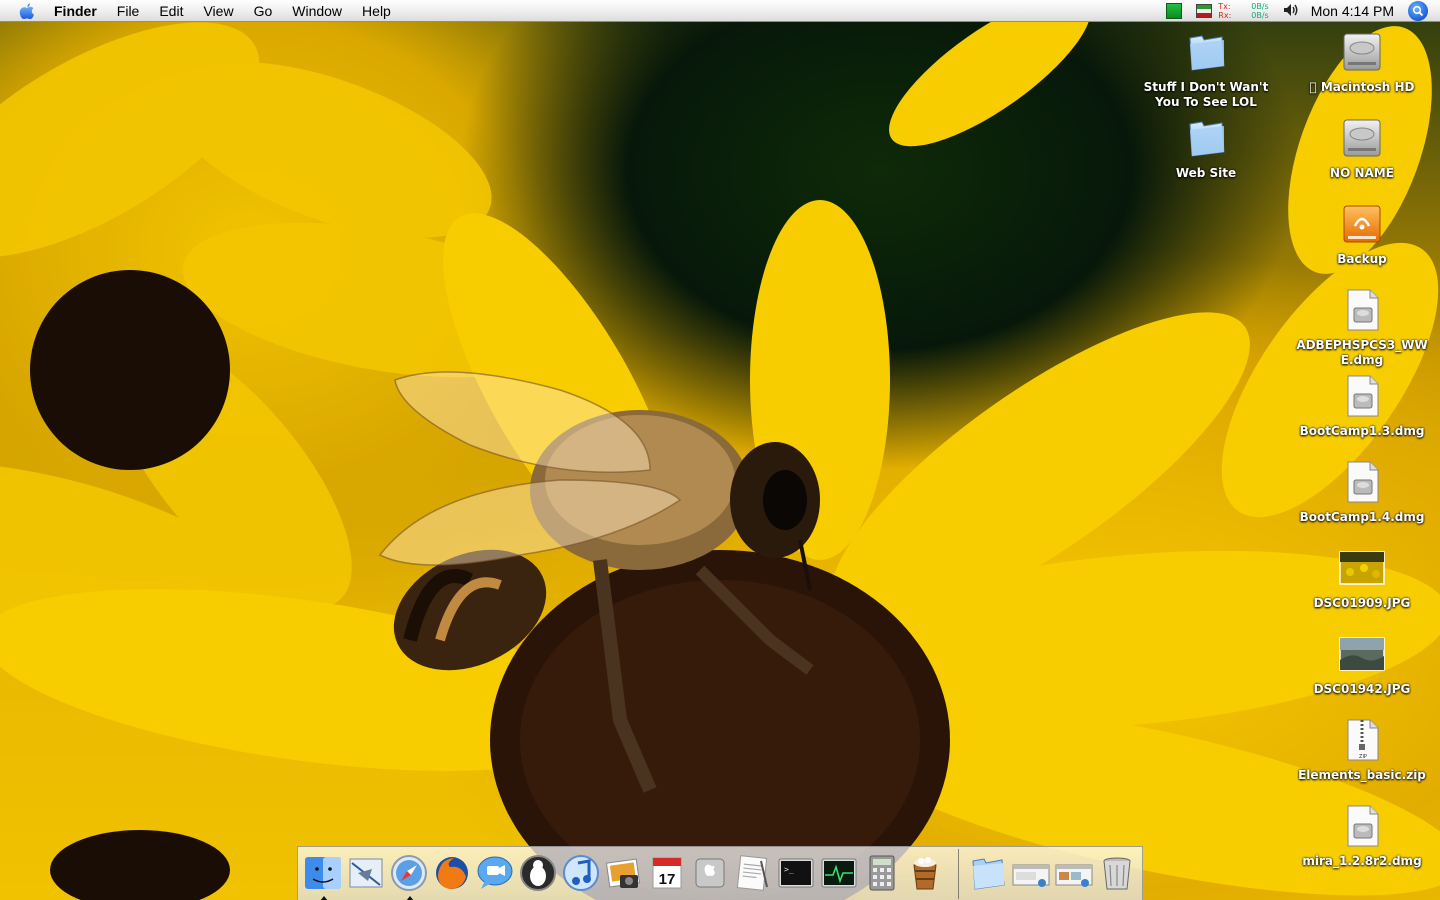  Describe the element at coordinates (1363, 757) in the screenshot. I see `svg-text: ZIP` at that location.